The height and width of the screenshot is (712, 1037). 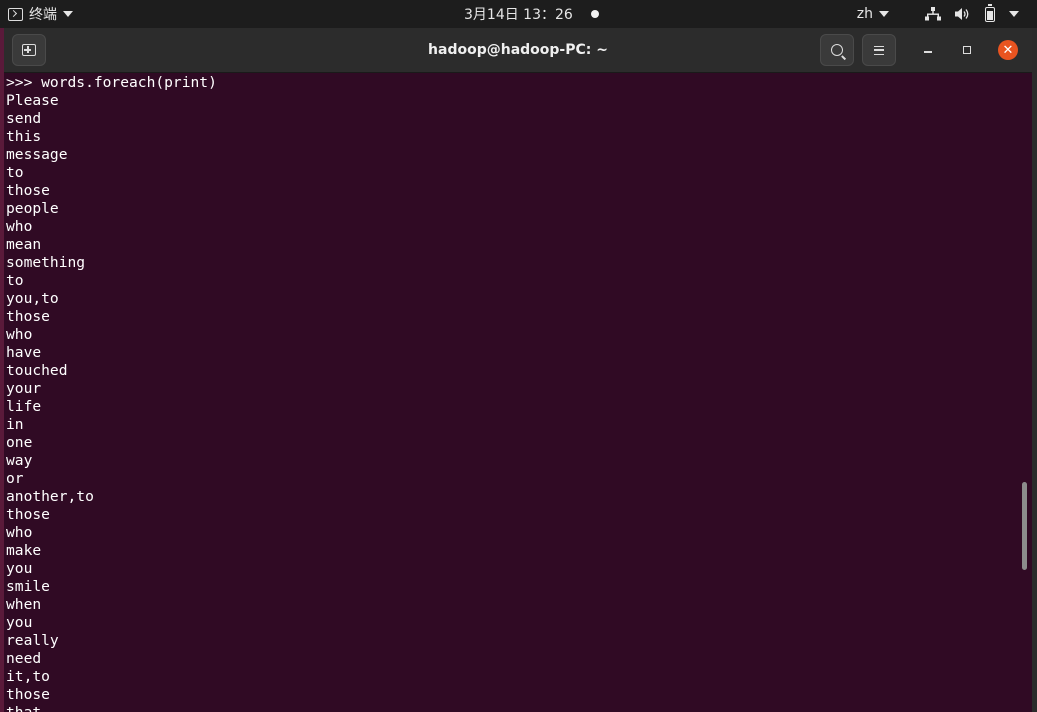 What do you see at coordinates (511, 708) in the screenshot?
I see `terminal-line: that` at bounding box center [511, 708].